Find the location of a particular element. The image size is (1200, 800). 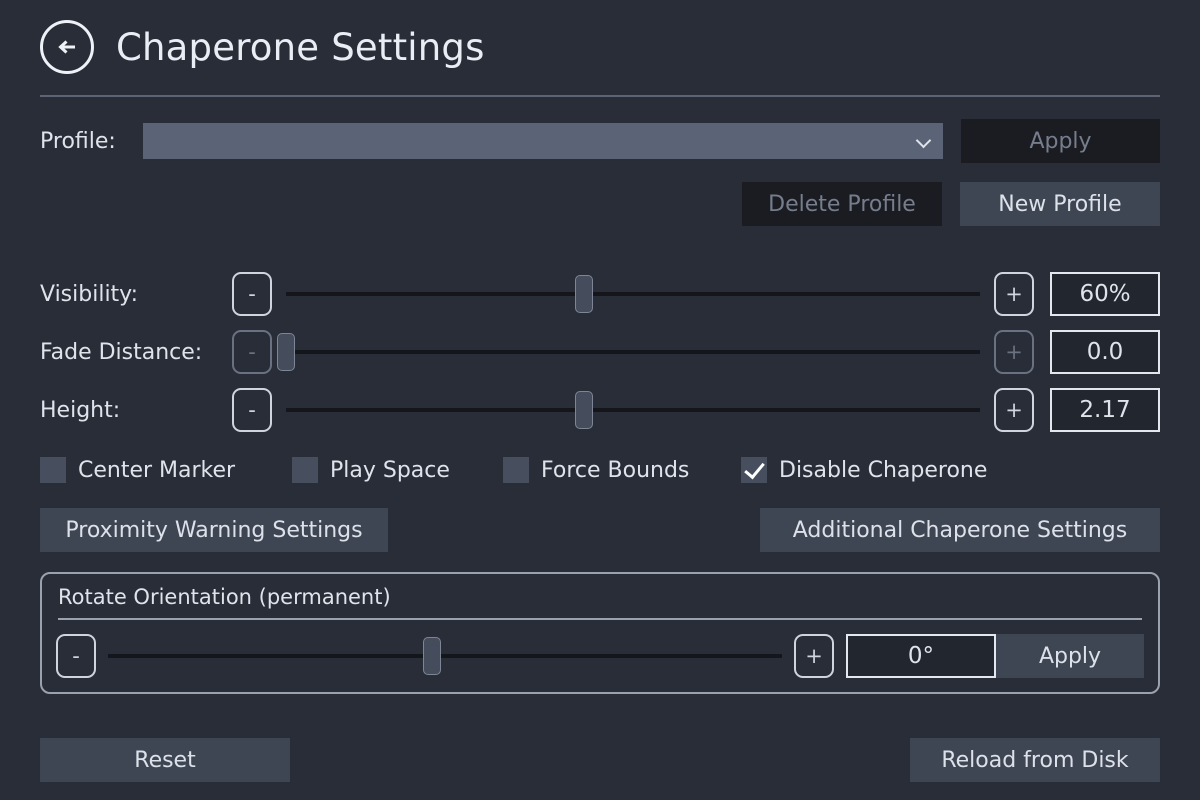

visibility-slider-row: Visibility: - + 60% is located at coordinates (600, 294).